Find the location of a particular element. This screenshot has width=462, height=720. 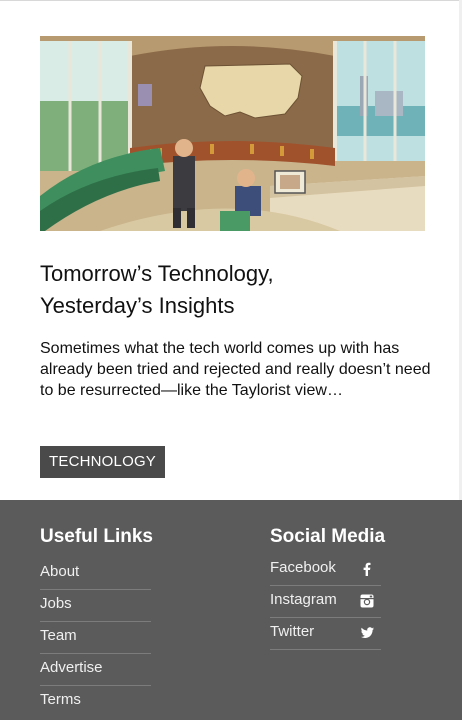

social-media-list: Facebook Instagram Twitter is located at coordinates (325, 602).